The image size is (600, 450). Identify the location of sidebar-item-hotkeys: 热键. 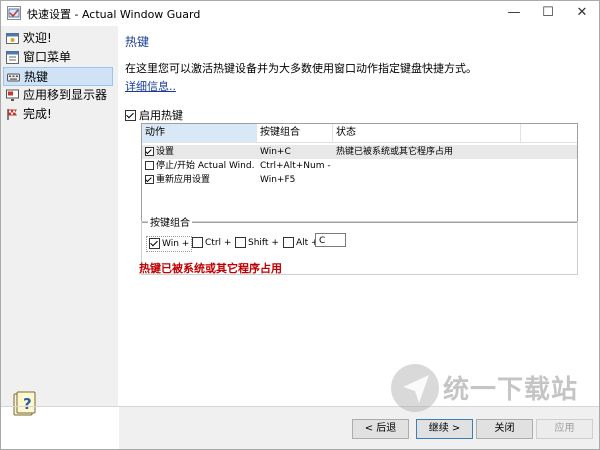
(58, 76).